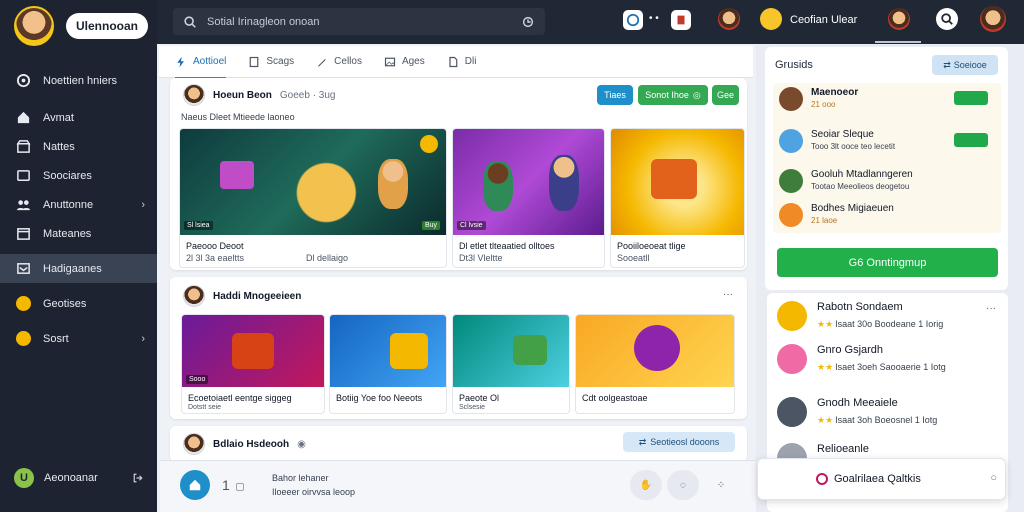 The image size is (1024, 512). I want to click on sidebar-item-coins: Geotises, so click(78, 303).